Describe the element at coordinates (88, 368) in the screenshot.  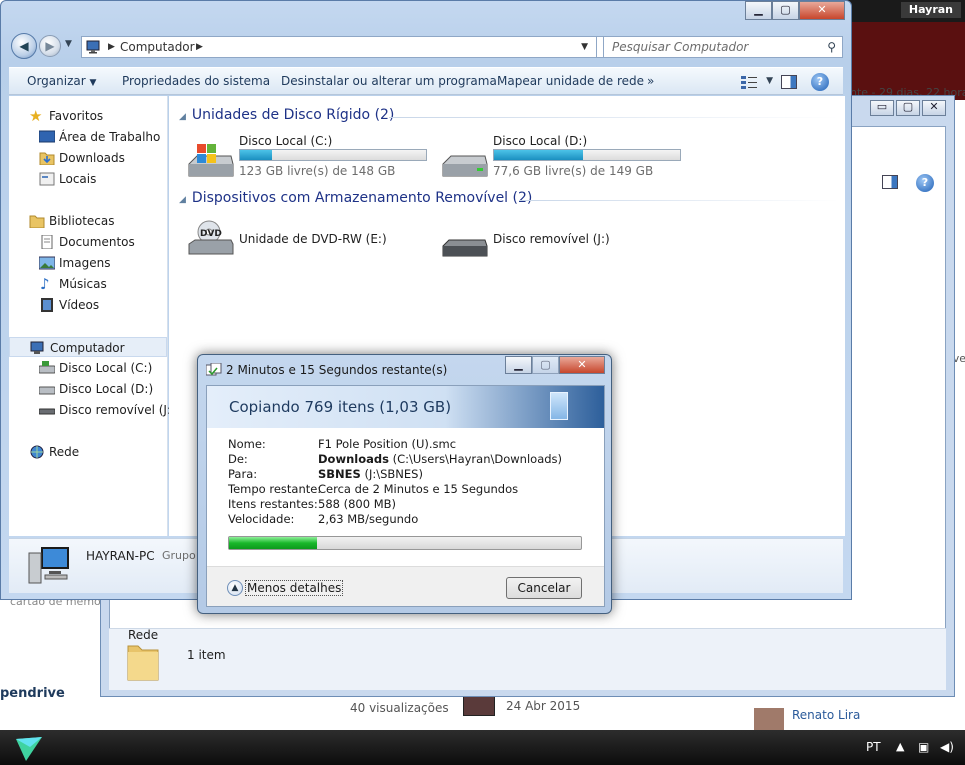
I see `nav-disk-c: Disco Local (C:)` at that location.